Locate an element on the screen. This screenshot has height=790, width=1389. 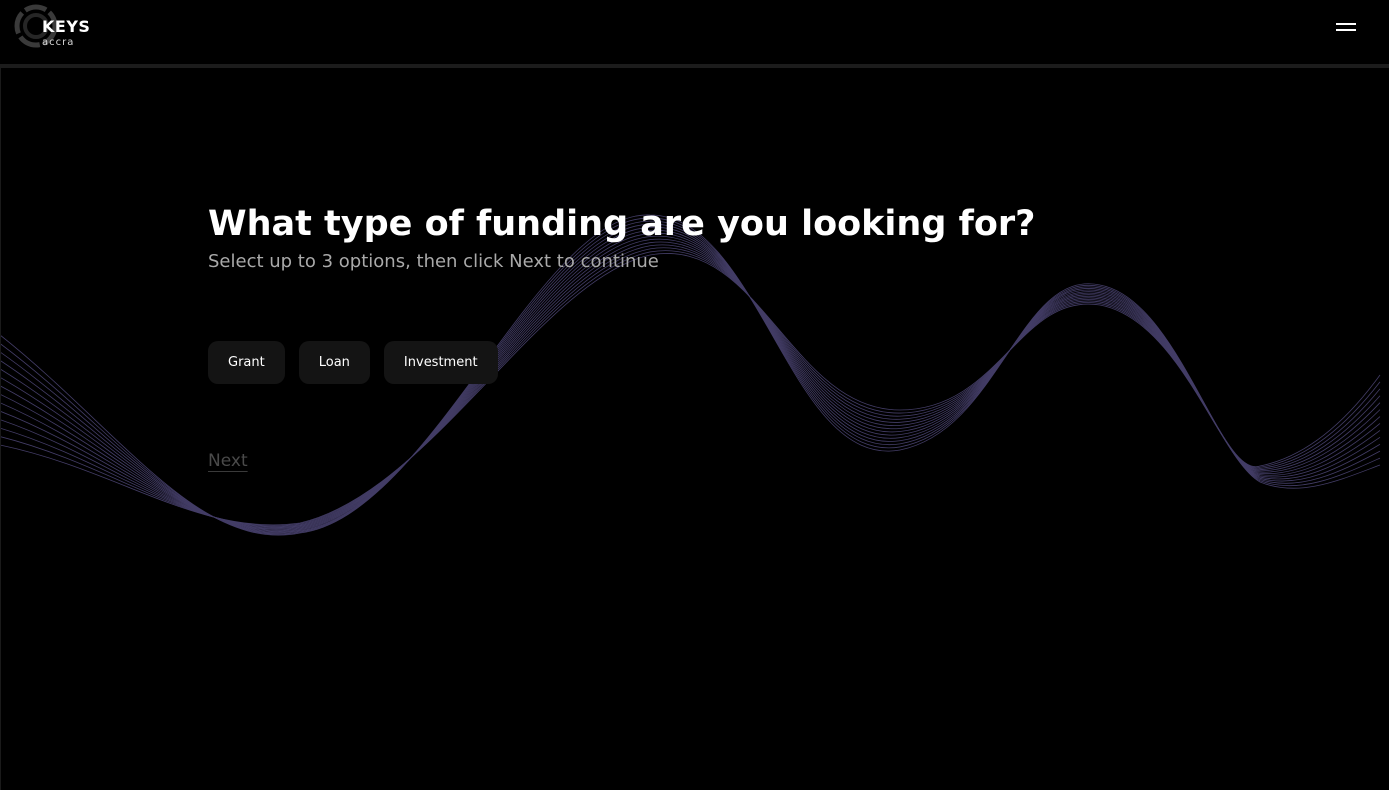
top-navigation-bar: KEYS accra is located at coordinates (694, 34).